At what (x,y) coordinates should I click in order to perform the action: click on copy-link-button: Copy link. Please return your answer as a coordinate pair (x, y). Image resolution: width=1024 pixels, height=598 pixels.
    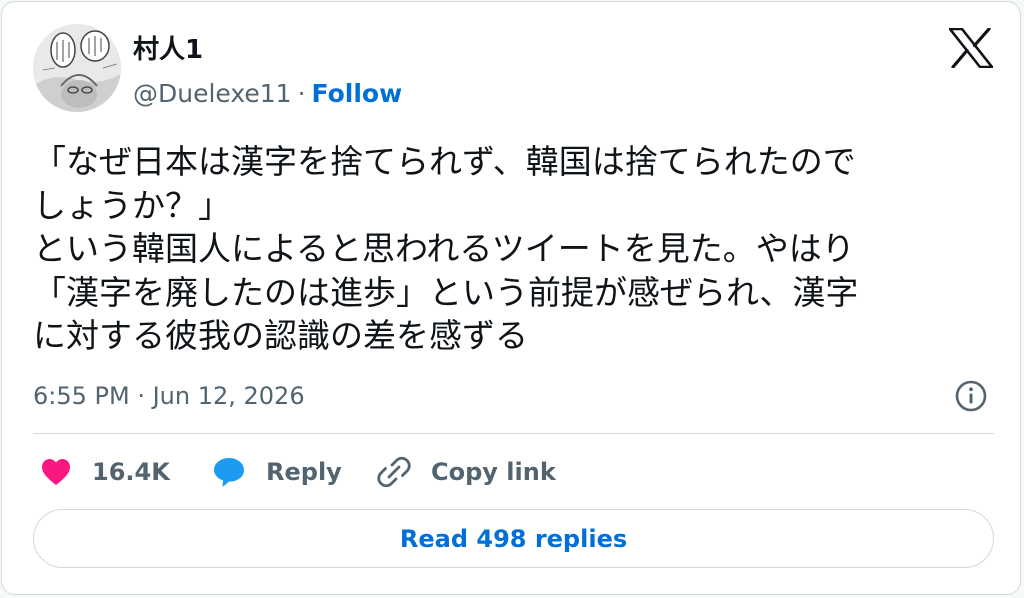
    Looking at the image, I should click on (466, 472).